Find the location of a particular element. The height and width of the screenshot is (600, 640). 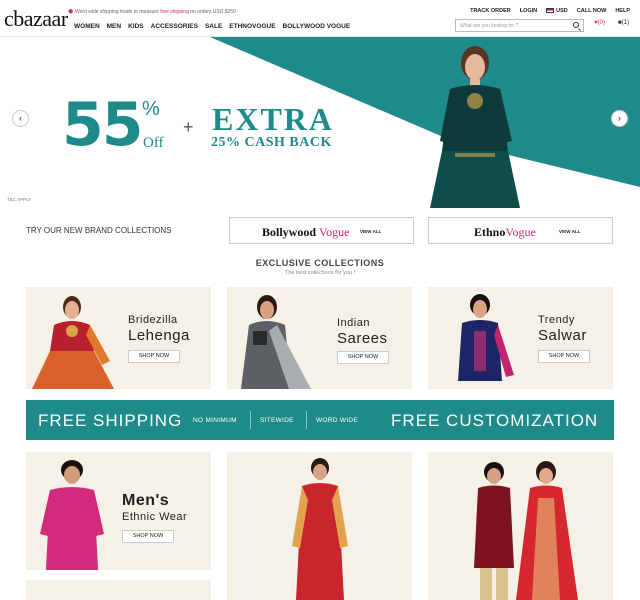

search-input: What are you looking for ? is located at coordinates (519, 25).